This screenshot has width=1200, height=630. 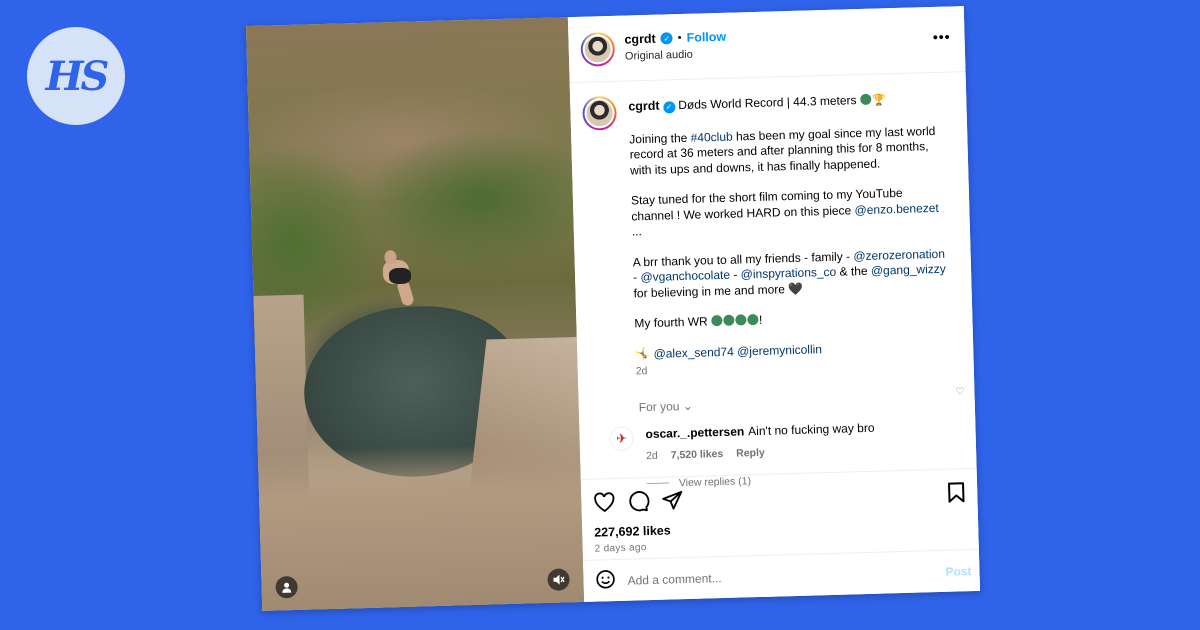 What do you see at coordinates (878, 100) in the screenshot?
I see `trophy-emoji-icon: 🏆` at bounding box center [878, 100].